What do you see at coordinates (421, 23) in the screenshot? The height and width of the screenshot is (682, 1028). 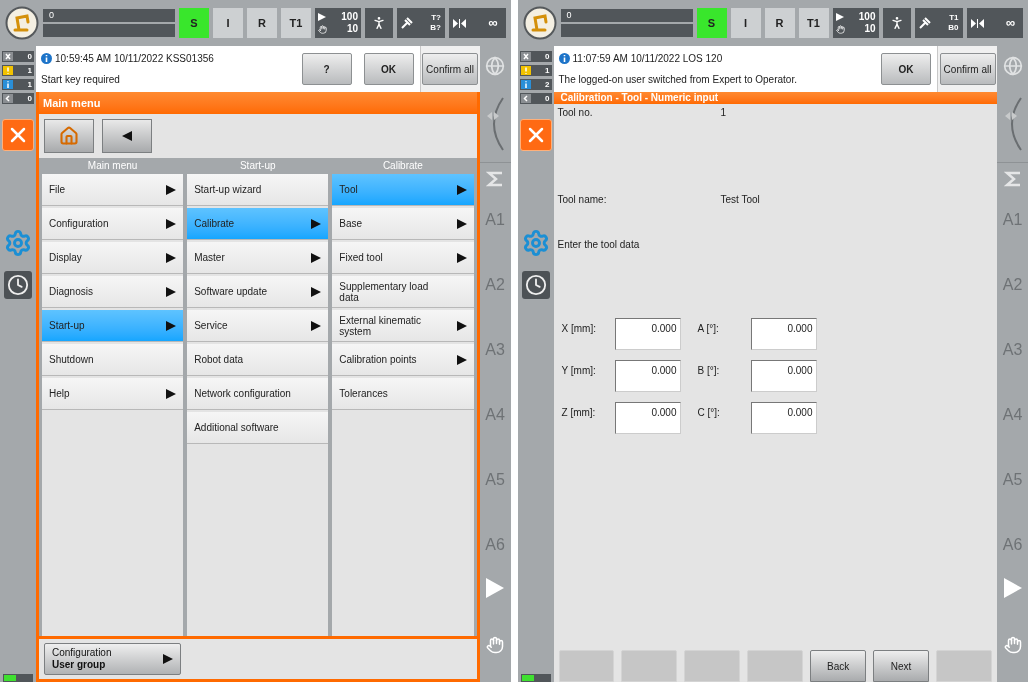 I see `tool-base-display: T? B?` at bounding box center [421, 23].